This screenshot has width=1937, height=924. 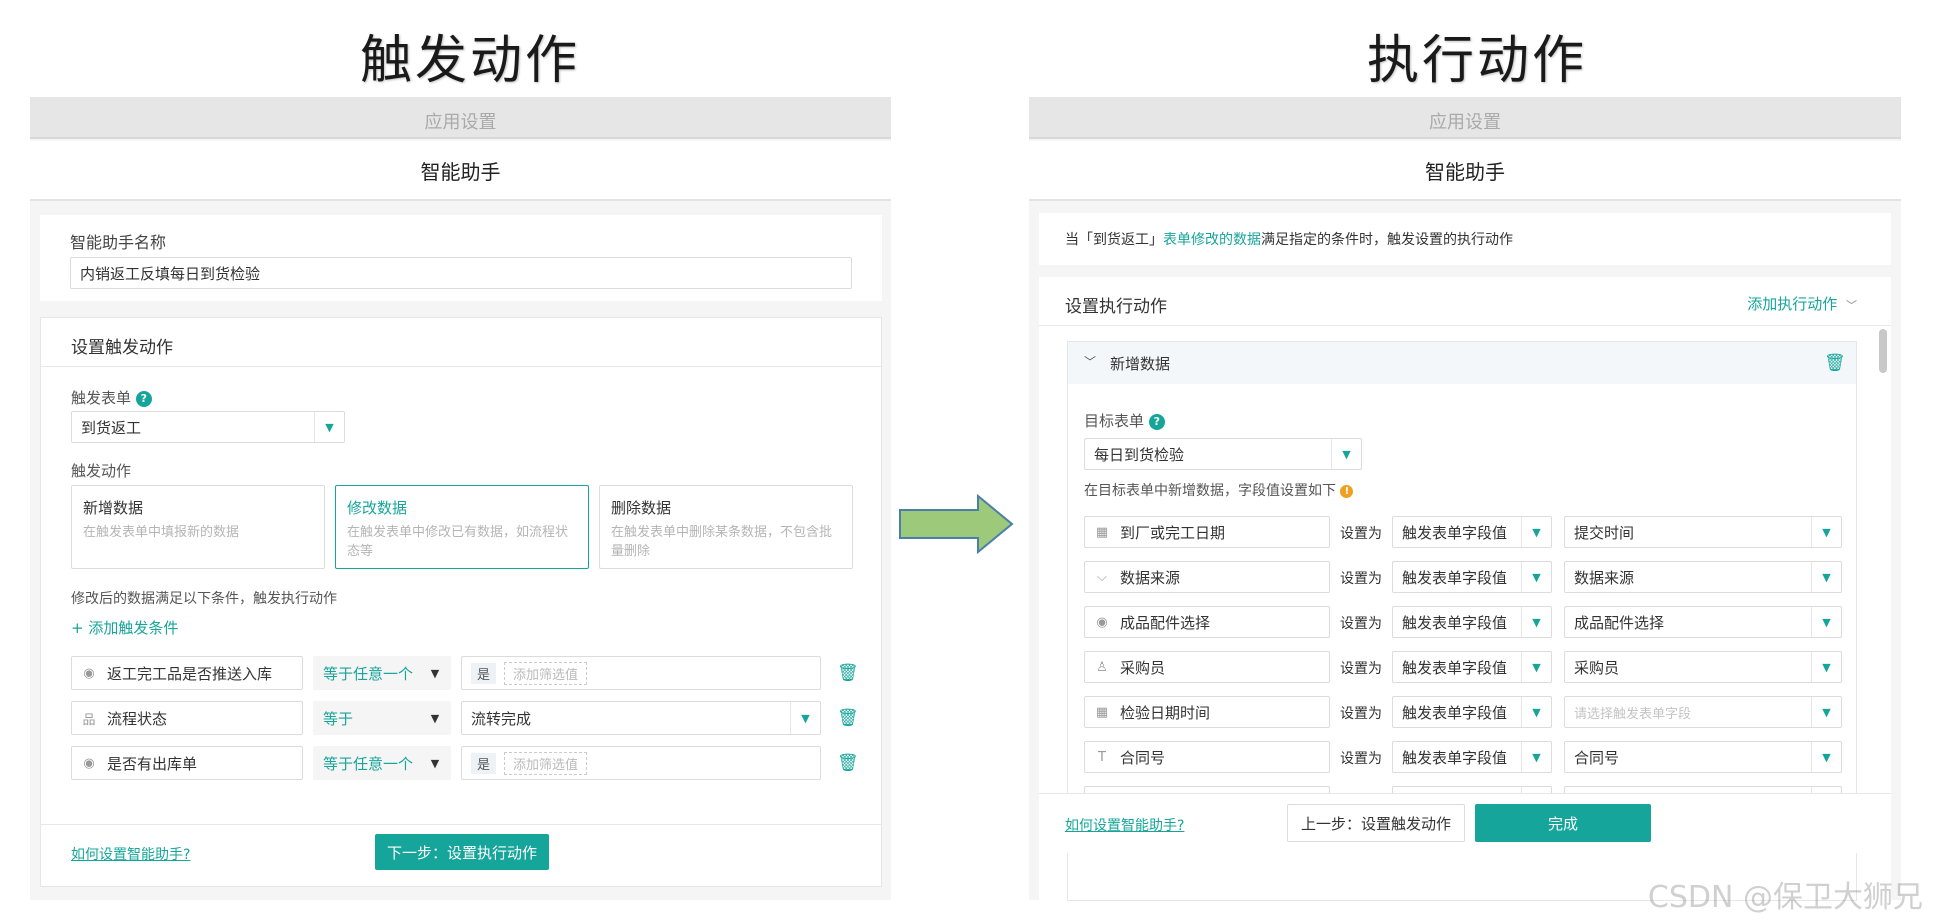 What do you see at coordinates (1173, 532) in the screenshot?
I see `target-field-label: 到厂或完工日期` at bounding box center [1173, 532].